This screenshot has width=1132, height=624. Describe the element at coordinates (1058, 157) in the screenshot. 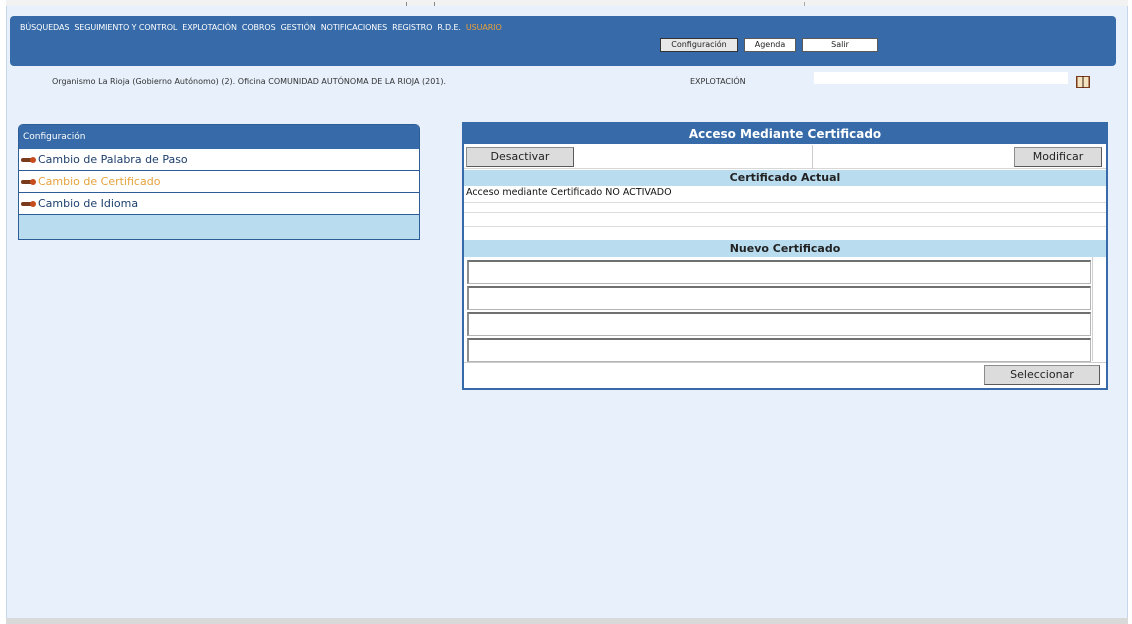

I see `modificar-button: Modificar` at that location.